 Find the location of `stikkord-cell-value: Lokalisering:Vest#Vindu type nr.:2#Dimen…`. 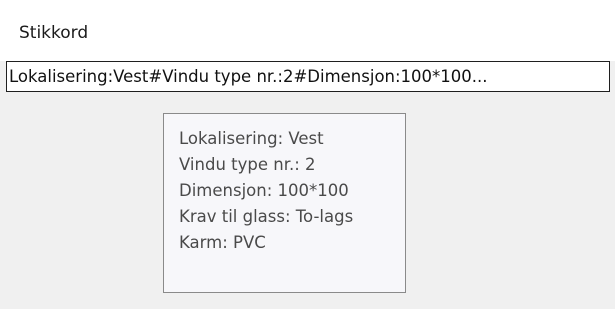

stikkord-cell-value: Lokalisering:Vest#Vindu type nr.:2#Dimen… is located at coordinates (248, 76).